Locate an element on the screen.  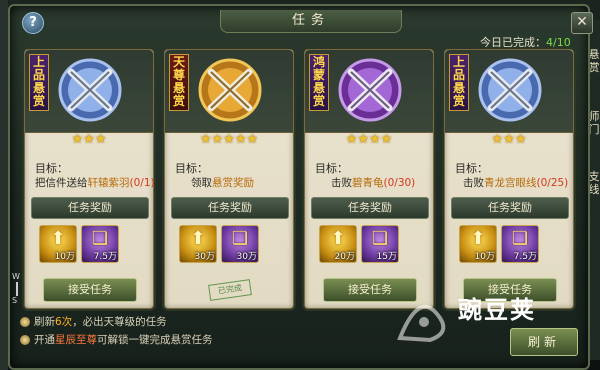
watermark-text: 豌豆荚 is located at coordinates (497, 310).